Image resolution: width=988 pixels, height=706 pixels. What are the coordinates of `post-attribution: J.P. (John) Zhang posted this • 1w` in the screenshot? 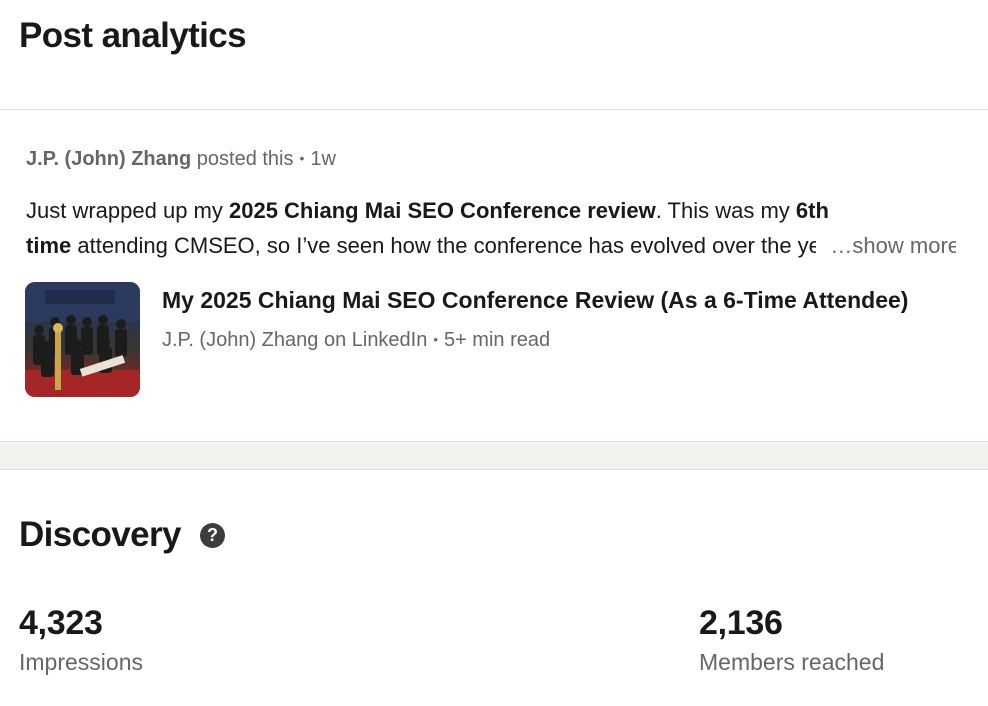 It's located at (181, 159).